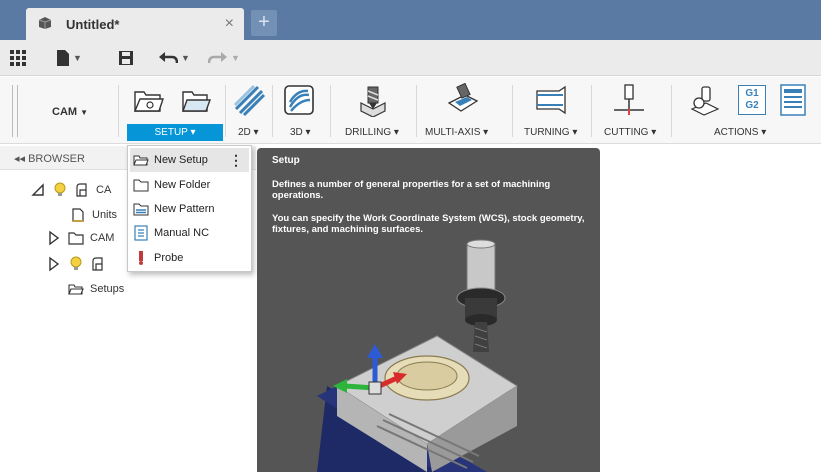  I want to click on tree-row-units: Units, so click(93, 215).